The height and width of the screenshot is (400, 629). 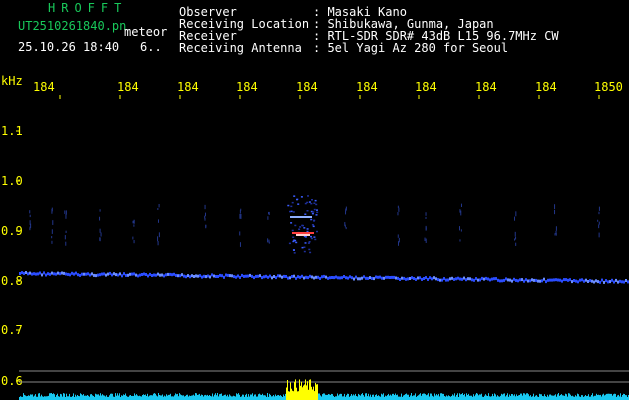 What do you see at coordinates (303, 224) in the screenshot?
I see `meteor-echo` at bounding box center [303, 224].